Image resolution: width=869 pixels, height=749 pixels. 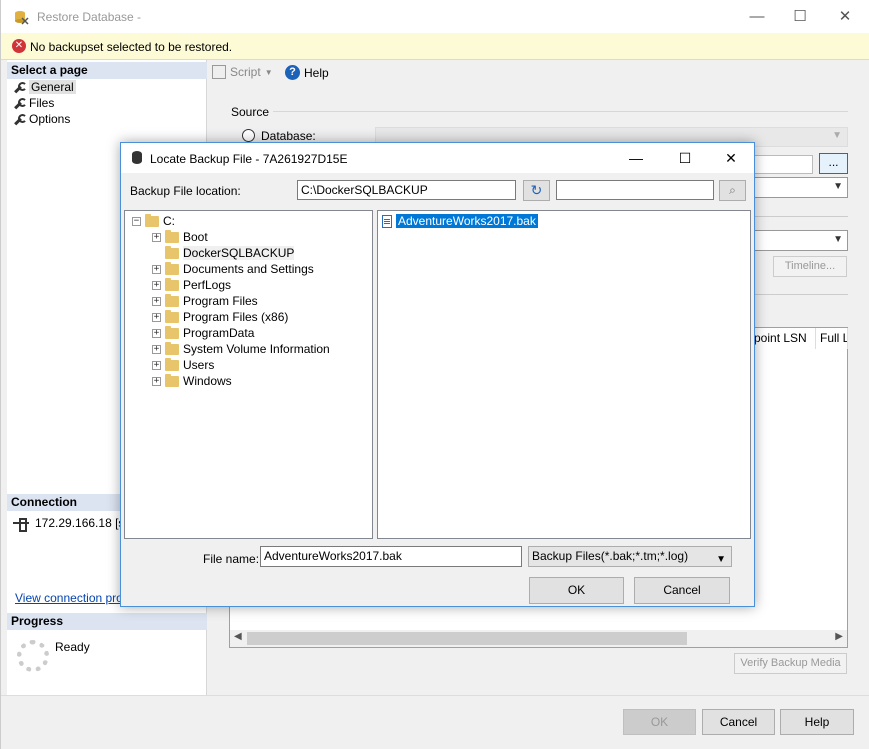 I want to click on page-item-label: General, so click(x=52, y=87).